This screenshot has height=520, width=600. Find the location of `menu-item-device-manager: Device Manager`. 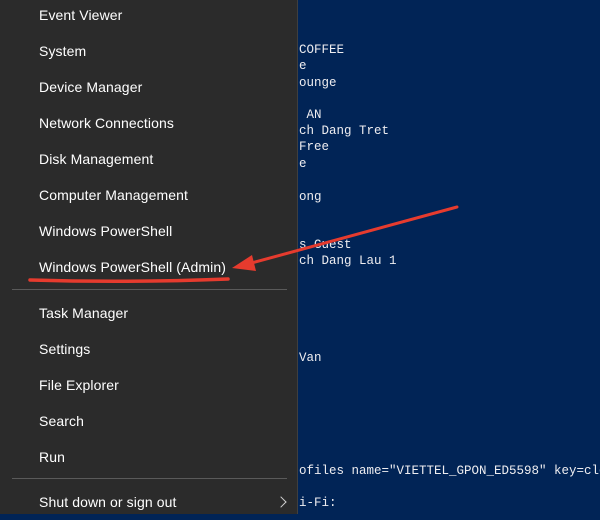

menu-item-device-manager: Device Manager is located at coordinates (148, 87).